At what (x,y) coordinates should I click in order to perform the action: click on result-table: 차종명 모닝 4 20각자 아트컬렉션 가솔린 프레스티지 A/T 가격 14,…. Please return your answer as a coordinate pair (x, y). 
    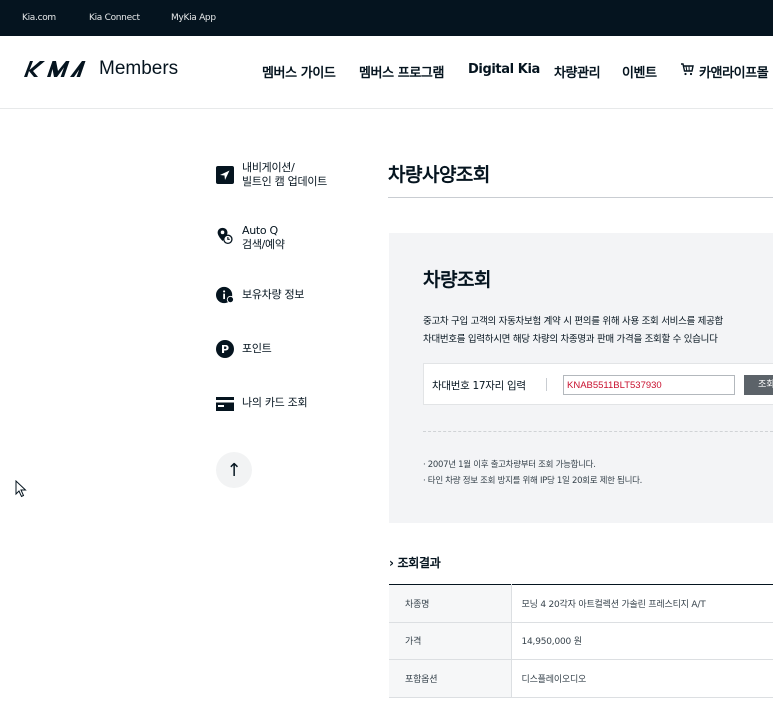
    Looking at the image, I should click on (581, 641).